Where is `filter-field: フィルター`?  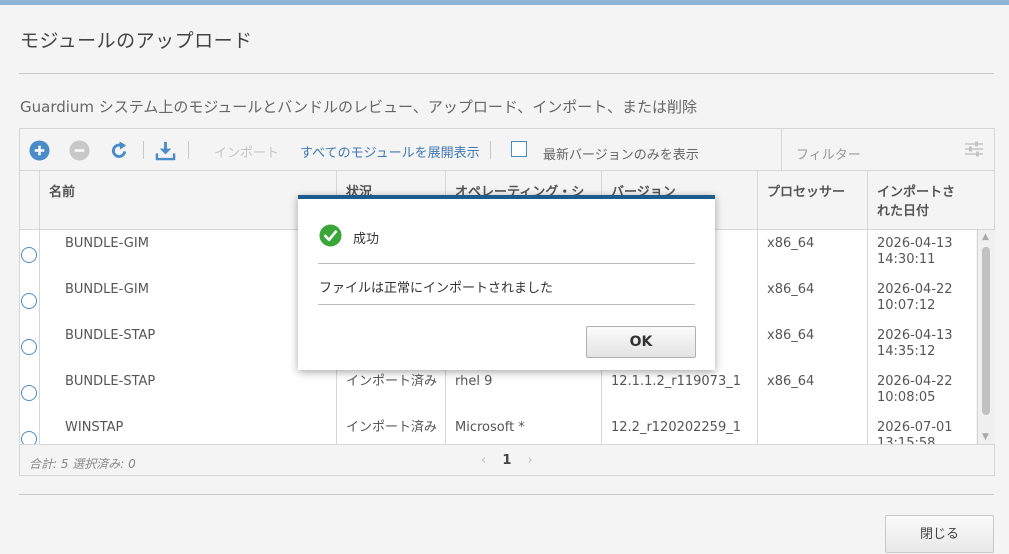 filter-field: フィルター is located at coordinates (887, 149).